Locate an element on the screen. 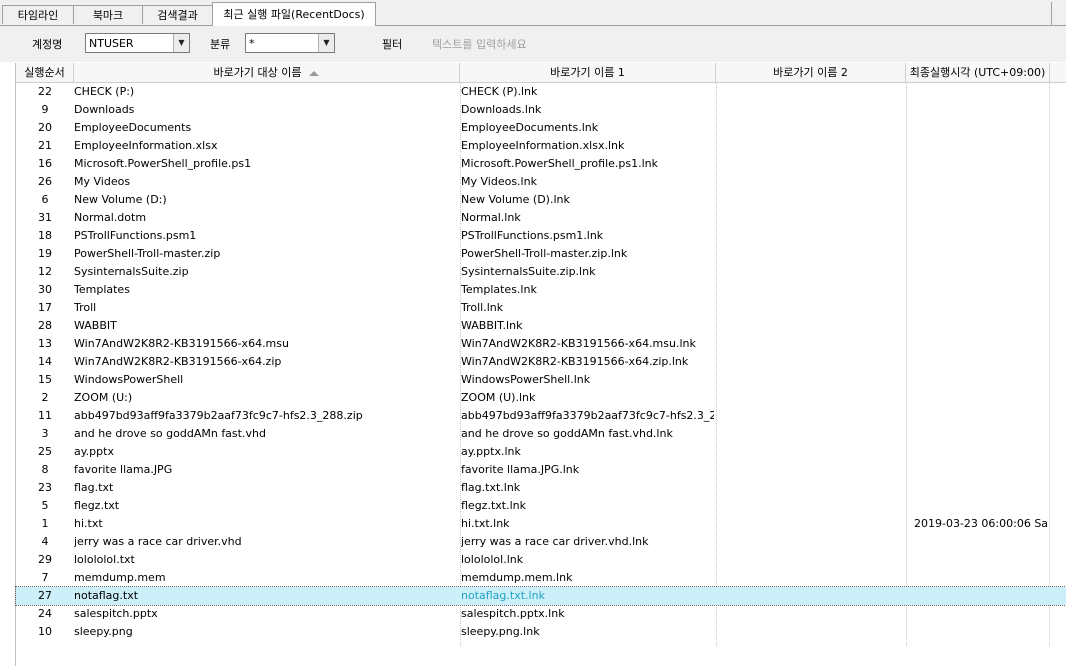  category-select: * ▼ is located at coordinates (290, 43).